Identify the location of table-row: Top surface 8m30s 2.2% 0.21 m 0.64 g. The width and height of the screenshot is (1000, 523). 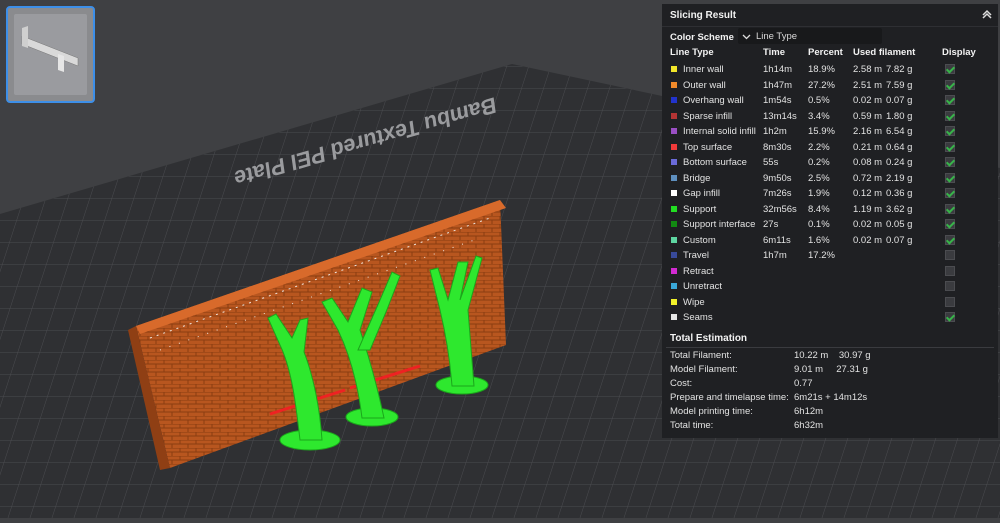
(830, 148).